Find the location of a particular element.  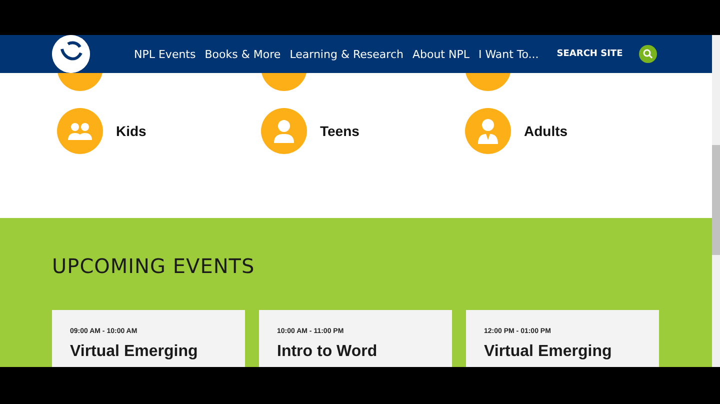

search-button is located at coordinates (647, 54).